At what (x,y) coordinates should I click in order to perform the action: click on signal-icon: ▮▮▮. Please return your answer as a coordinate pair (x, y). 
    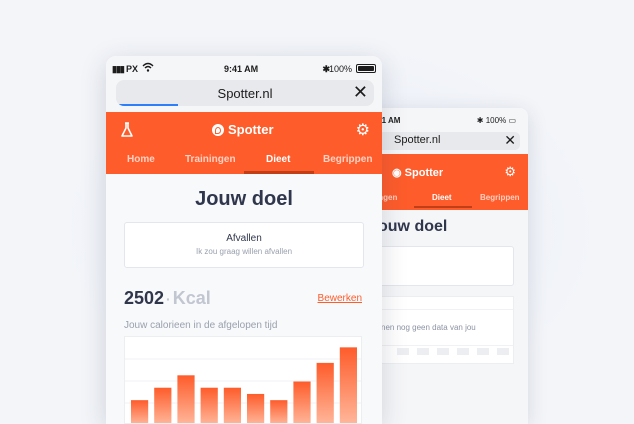
    Looking at the image, I should click on (118, 69).